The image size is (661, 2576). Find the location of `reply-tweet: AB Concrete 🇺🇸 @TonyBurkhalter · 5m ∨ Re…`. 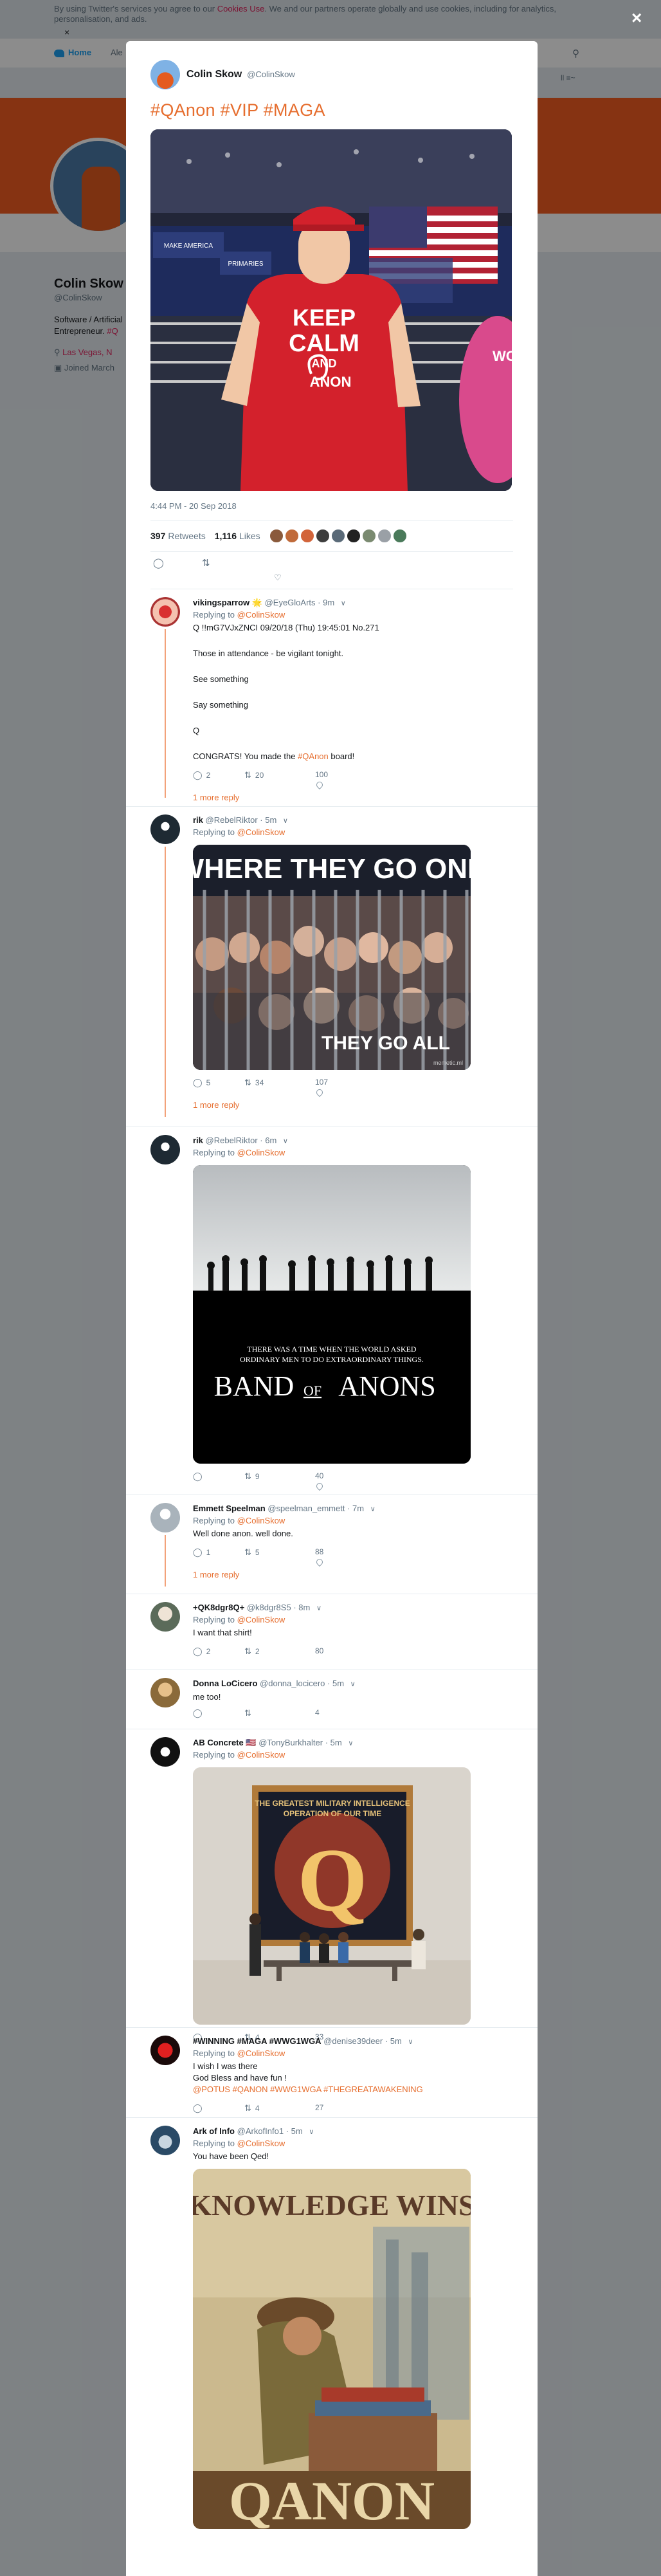

reply-tweet: AB Concrete 🇺🇸 @TonyBurkhalter · 5m ∨ Re… is located at coordinates (332, 1885).